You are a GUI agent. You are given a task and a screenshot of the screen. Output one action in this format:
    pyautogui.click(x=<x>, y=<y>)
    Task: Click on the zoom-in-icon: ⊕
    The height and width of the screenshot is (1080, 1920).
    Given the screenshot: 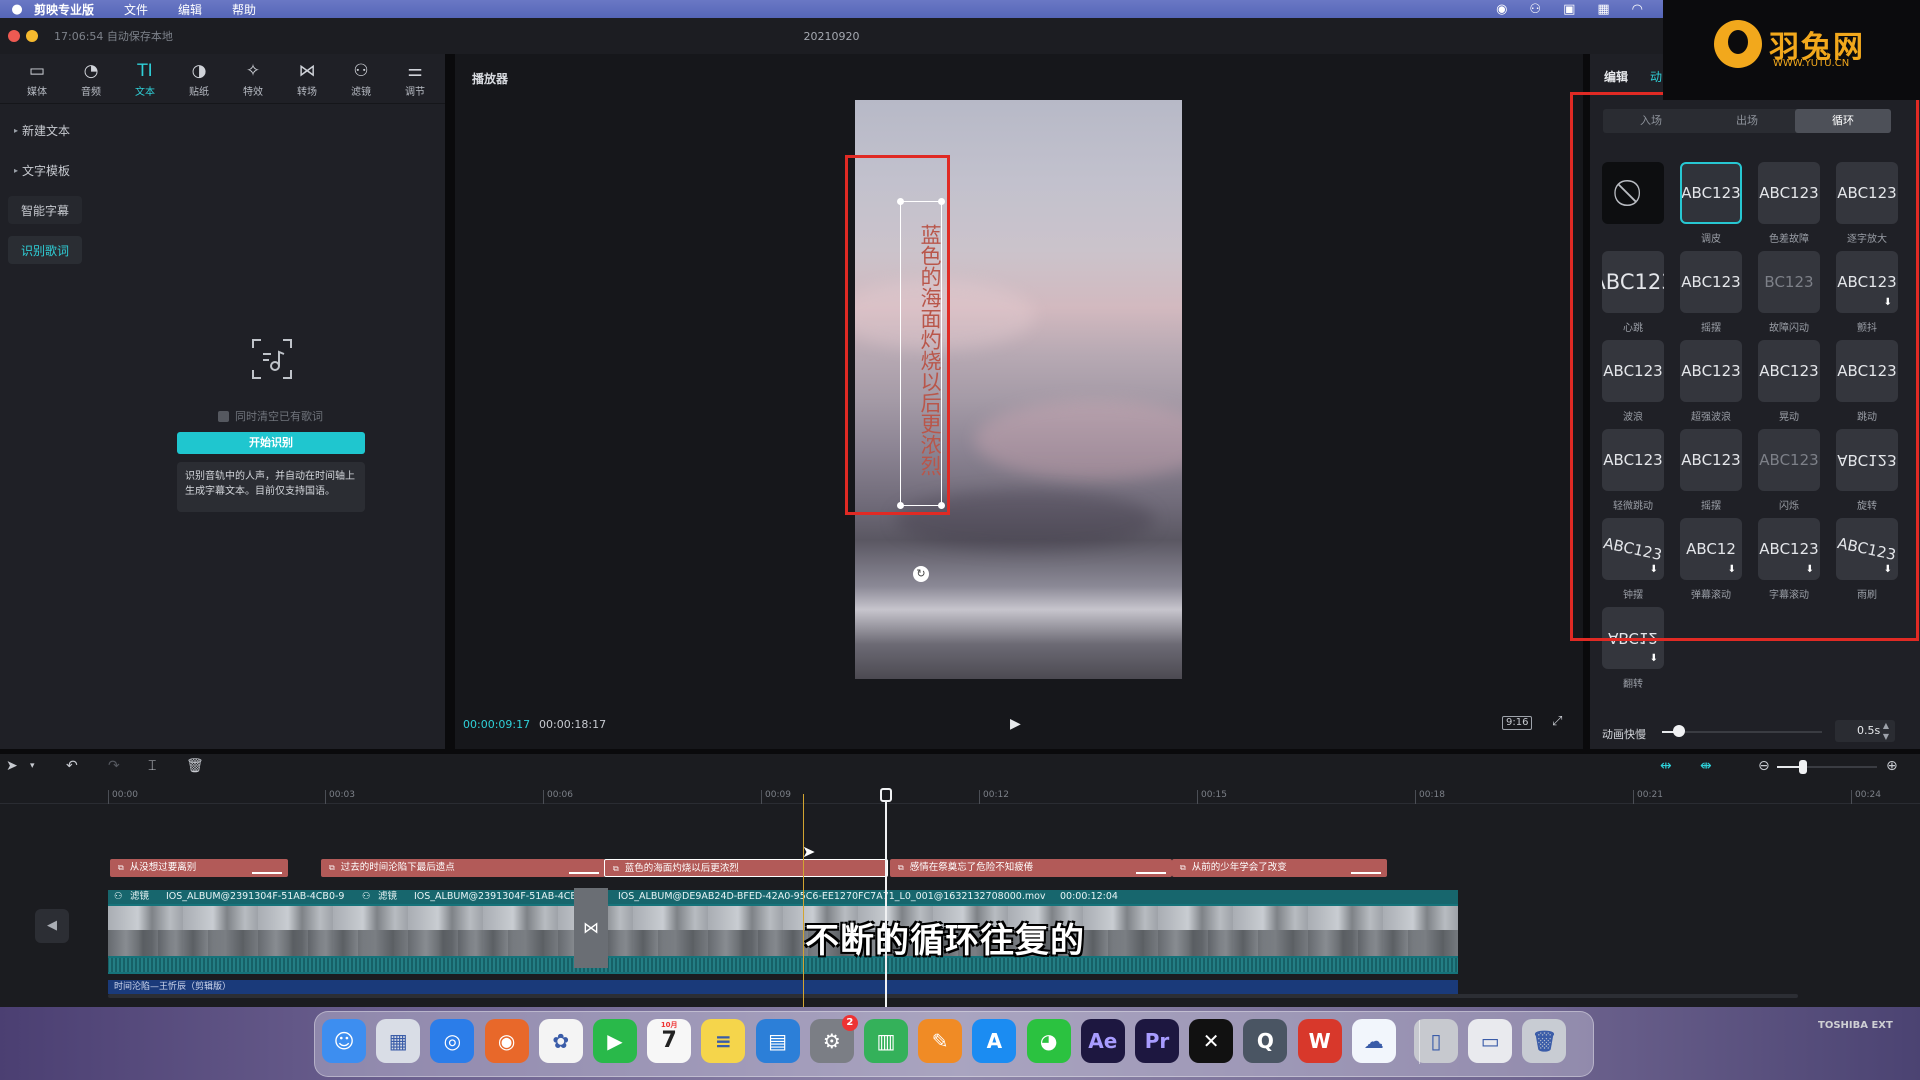 What is the action you would take?
    pyautogui.click(x=1892, y=766)
    